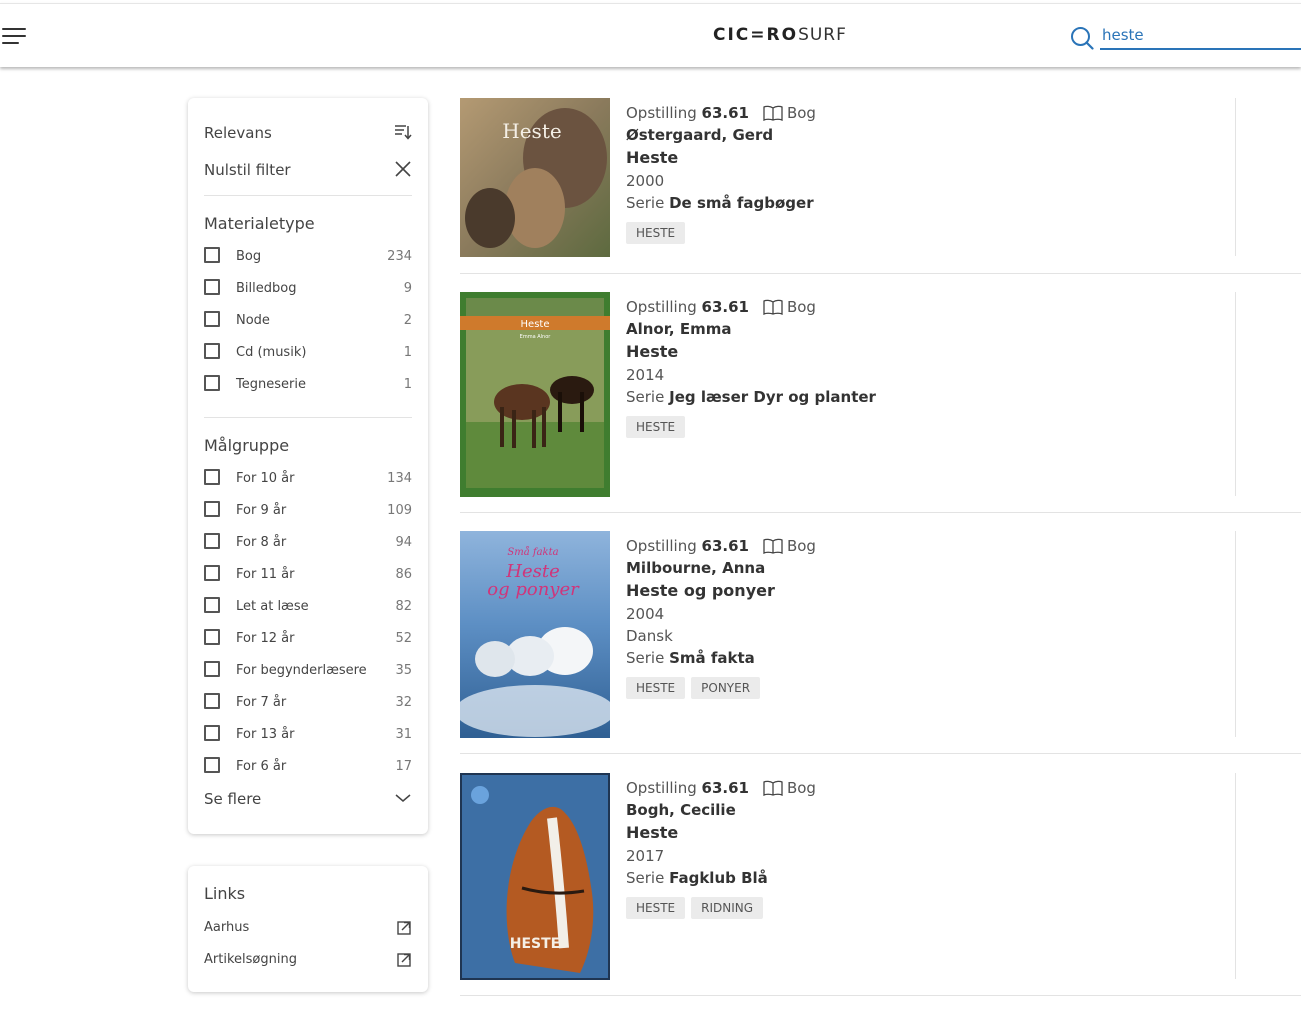 The width and height of the screenshot is (1301, 1013). What do you see at coordinates (403, 169) in the screenshot?
I see `close-icon` at bounding box center [403, 169].